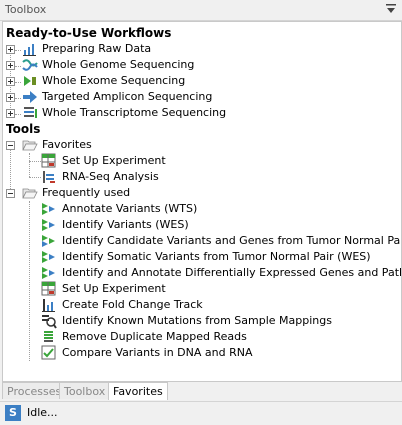 Image resolution: width=402 pixels, height=425 pixels. What do you see at coordinates (49, 322) in the screenshot?
I see `known-mutations-icon` at bounding box center [49, 322].